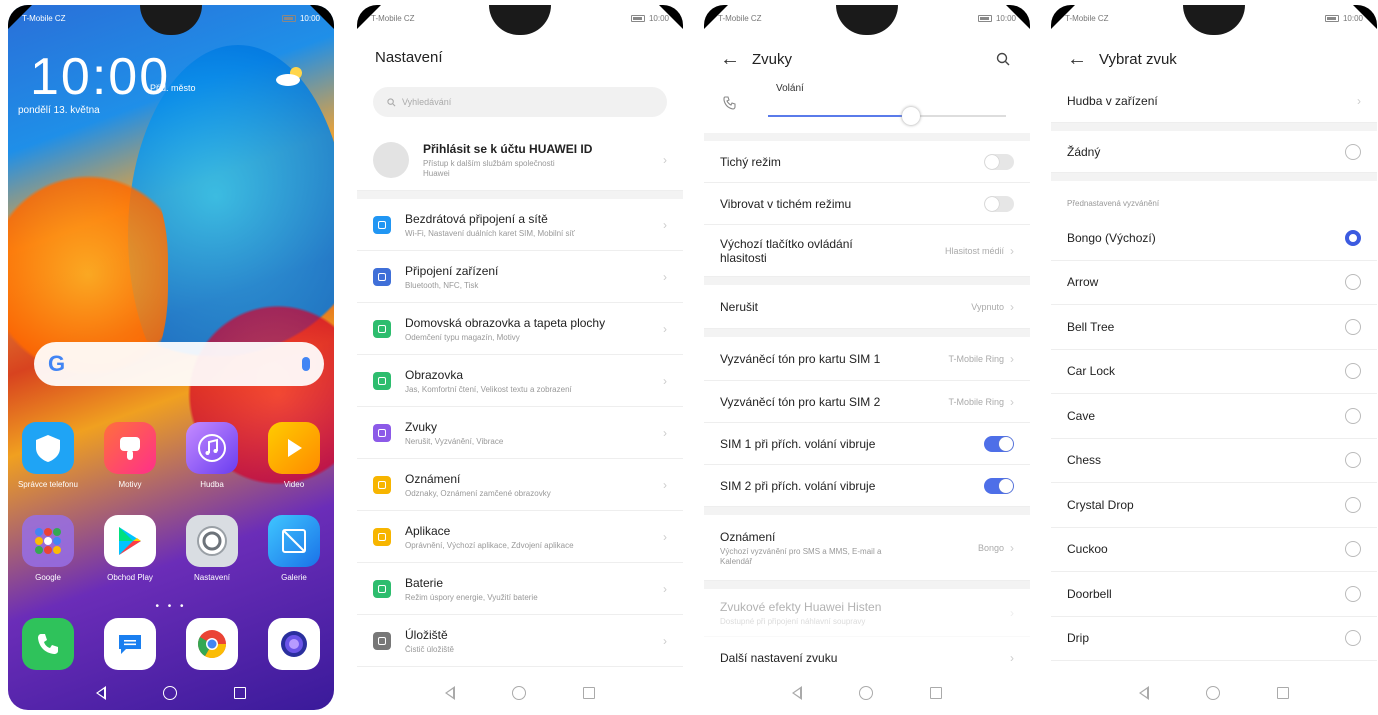 This screenshot has width=1378, height=715. What do you see at coordinates (1214, 639) in the screenshot?
I see `ringtone-row: Drip` at bounding box center [1214, 639].